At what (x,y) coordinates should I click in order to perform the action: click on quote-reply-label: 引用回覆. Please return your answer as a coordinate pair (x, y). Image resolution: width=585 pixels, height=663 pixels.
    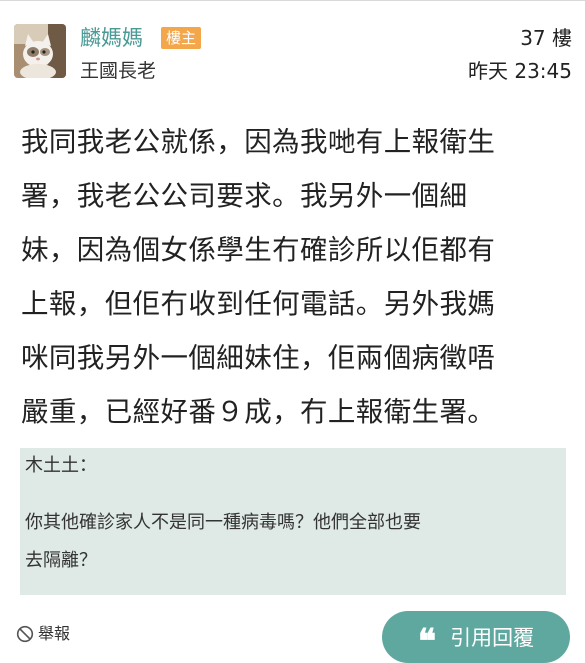
    Looking at the image, I should click on (492, 638).